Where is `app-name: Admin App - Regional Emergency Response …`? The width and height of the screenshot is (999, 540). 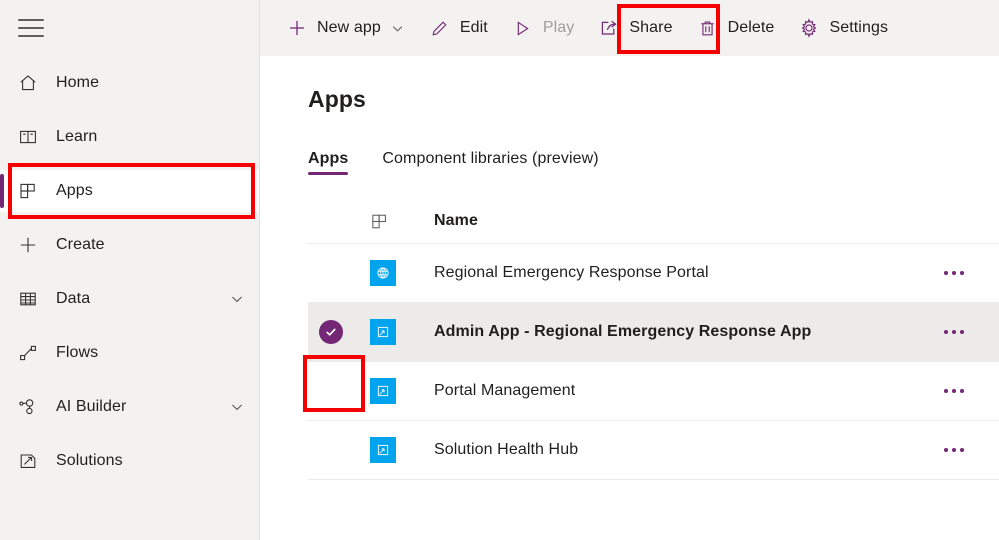 app-name: Admin App - Regional Emergency Response … is located at coordinates (623, 331).